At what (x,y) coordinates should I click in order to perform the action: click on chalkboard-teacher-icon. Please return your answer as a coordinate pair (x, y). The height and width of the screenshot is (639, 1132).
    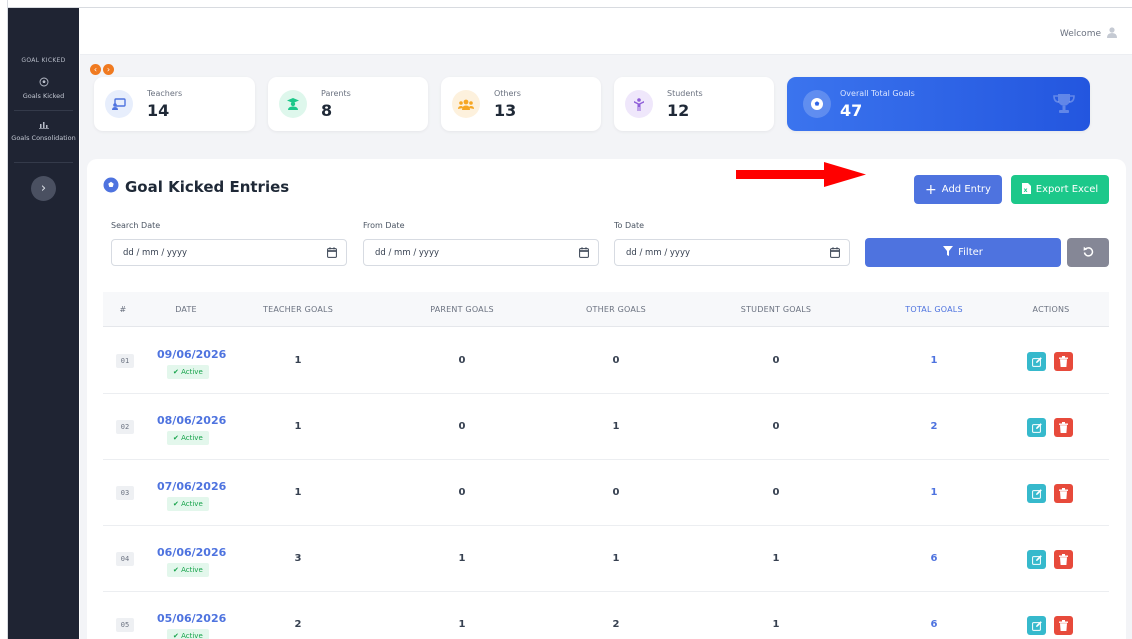
    Looking at the image, I should click on (119, 104).